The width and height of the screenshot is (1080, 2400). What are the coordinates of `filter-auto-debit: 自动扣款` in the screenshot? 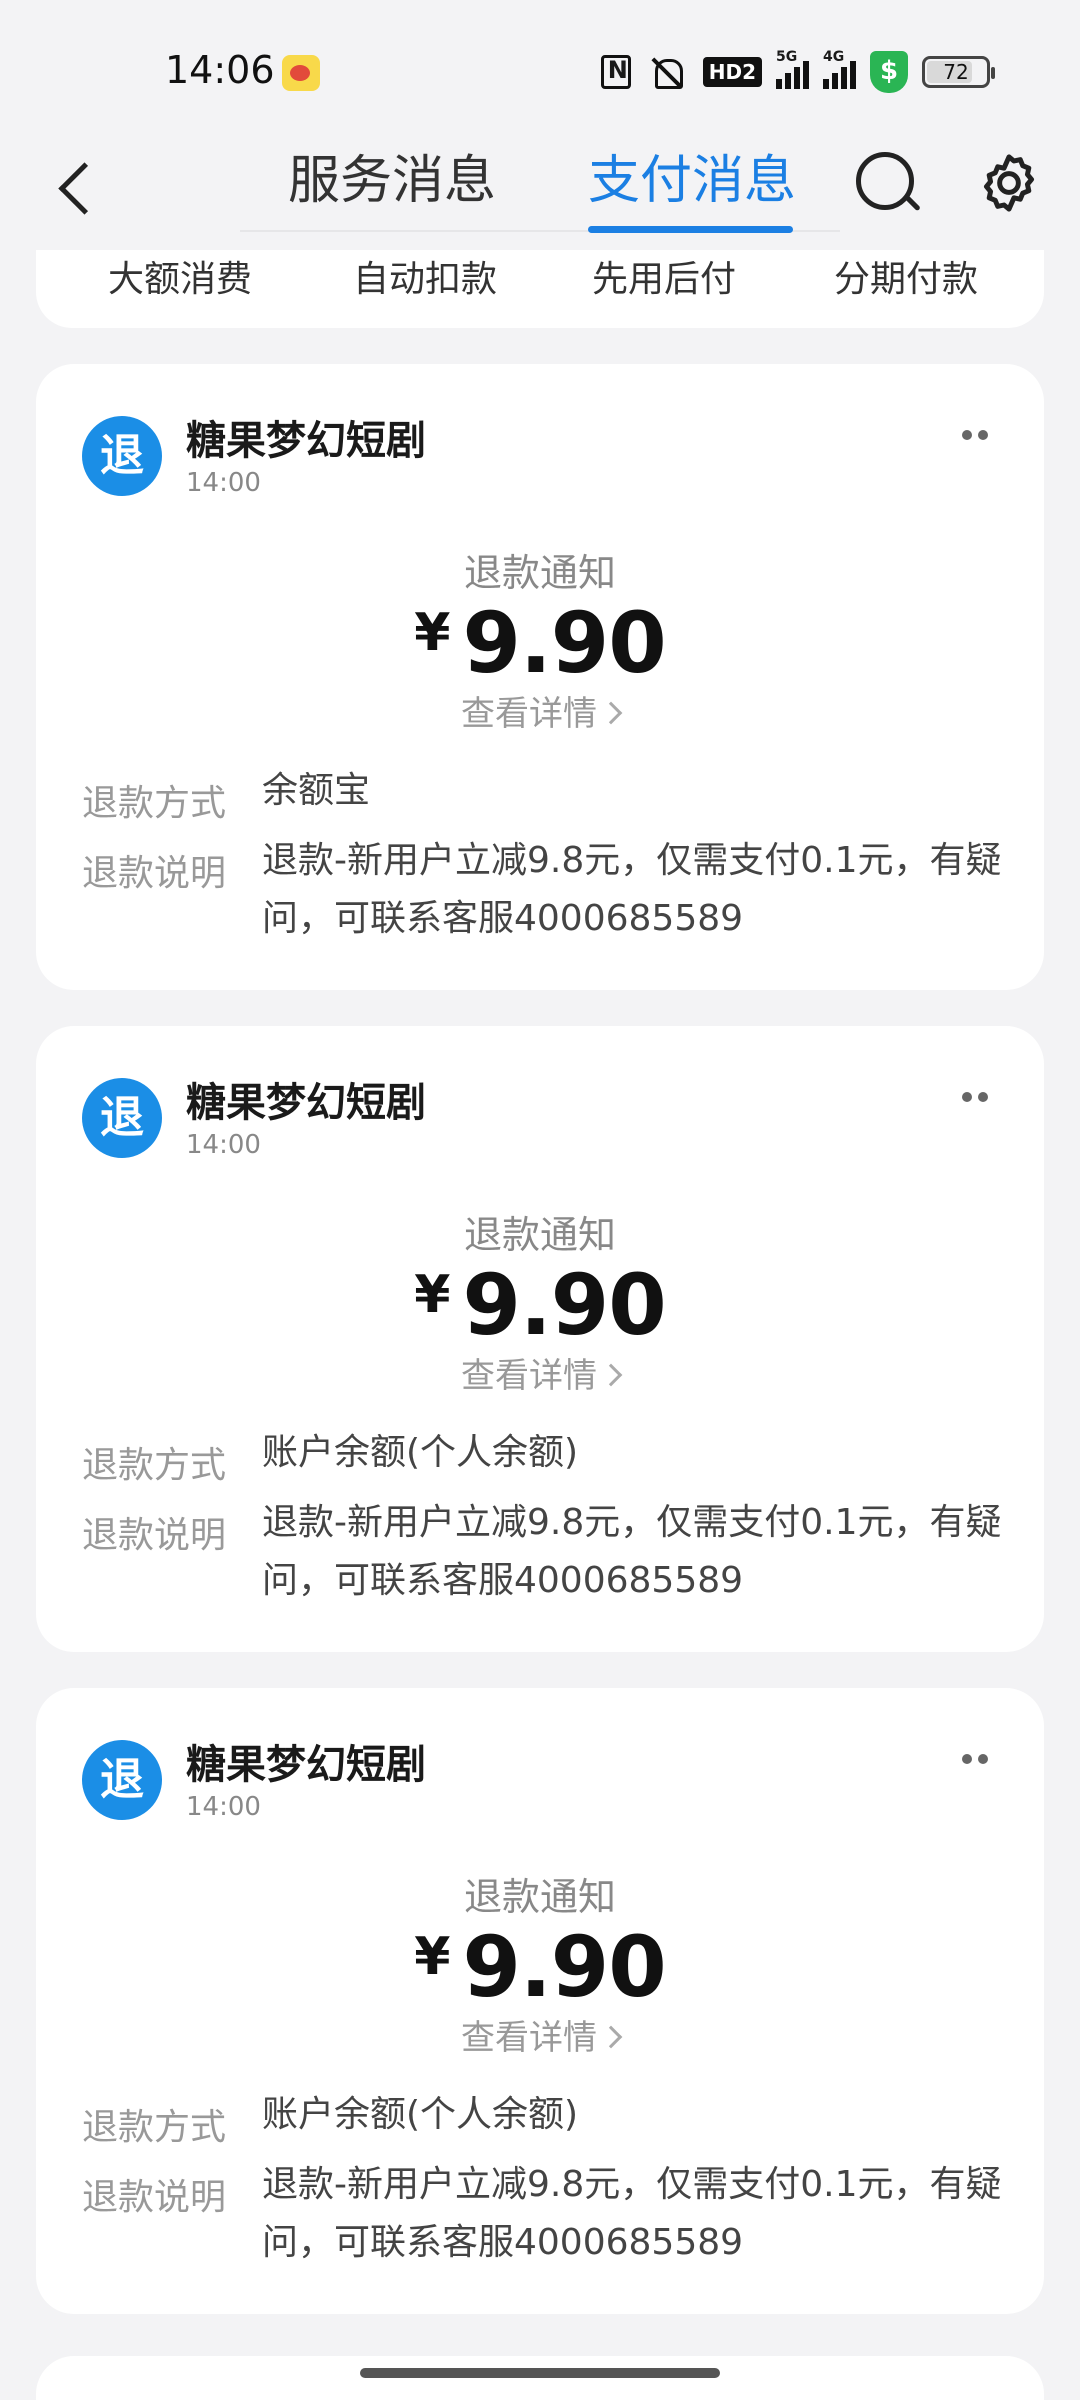 It's located at (425, 276).